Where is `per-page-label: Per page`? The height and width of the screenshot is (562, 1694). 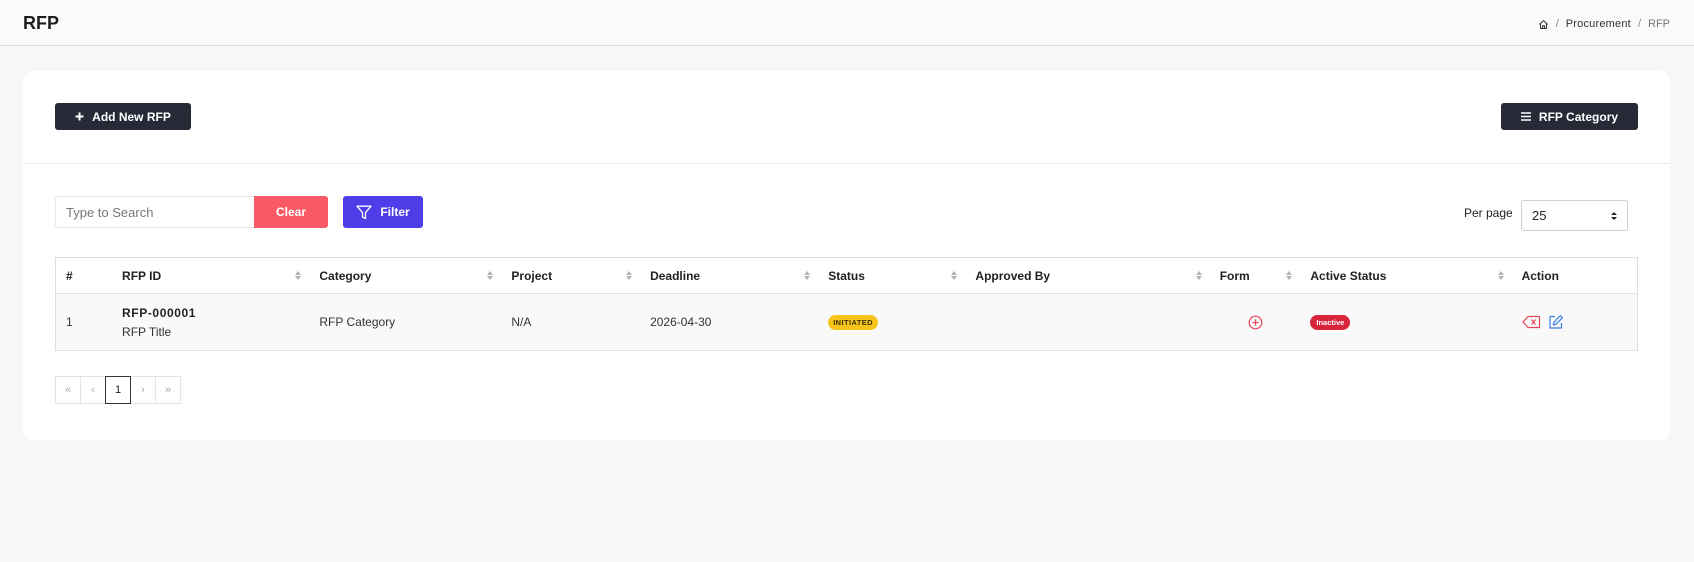 per-page-label: Per page is located at coordinates (1488, 213).